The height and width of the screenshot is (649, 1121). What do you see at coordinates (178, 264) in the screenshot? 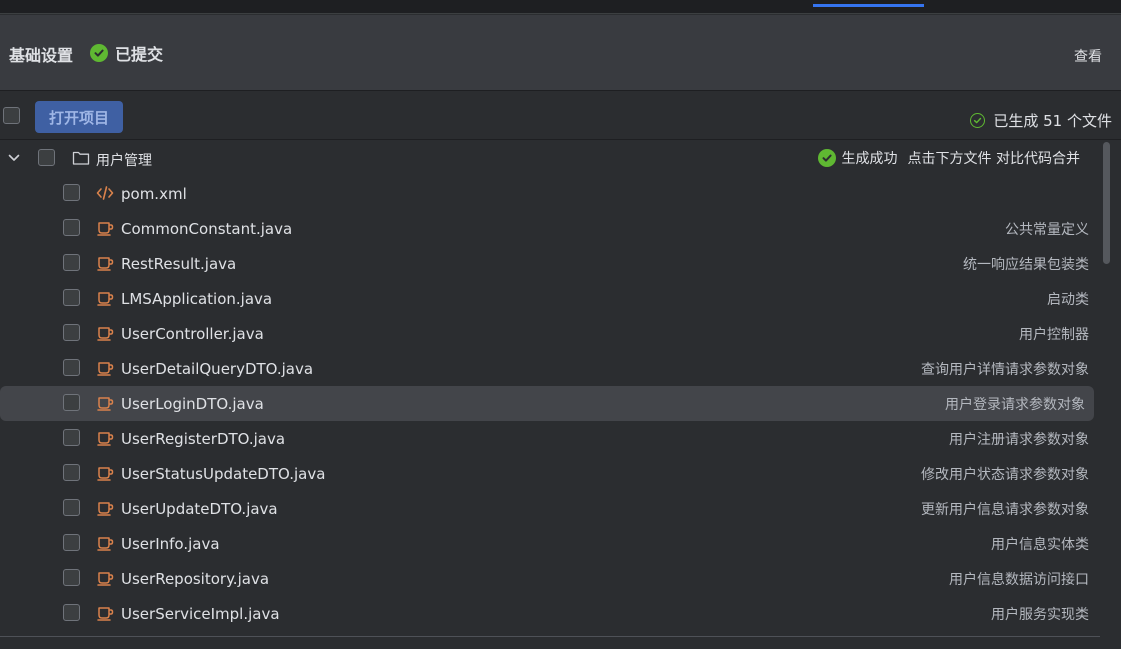
I see `file-name: RestResult.java` at bounding box center [178, 264].